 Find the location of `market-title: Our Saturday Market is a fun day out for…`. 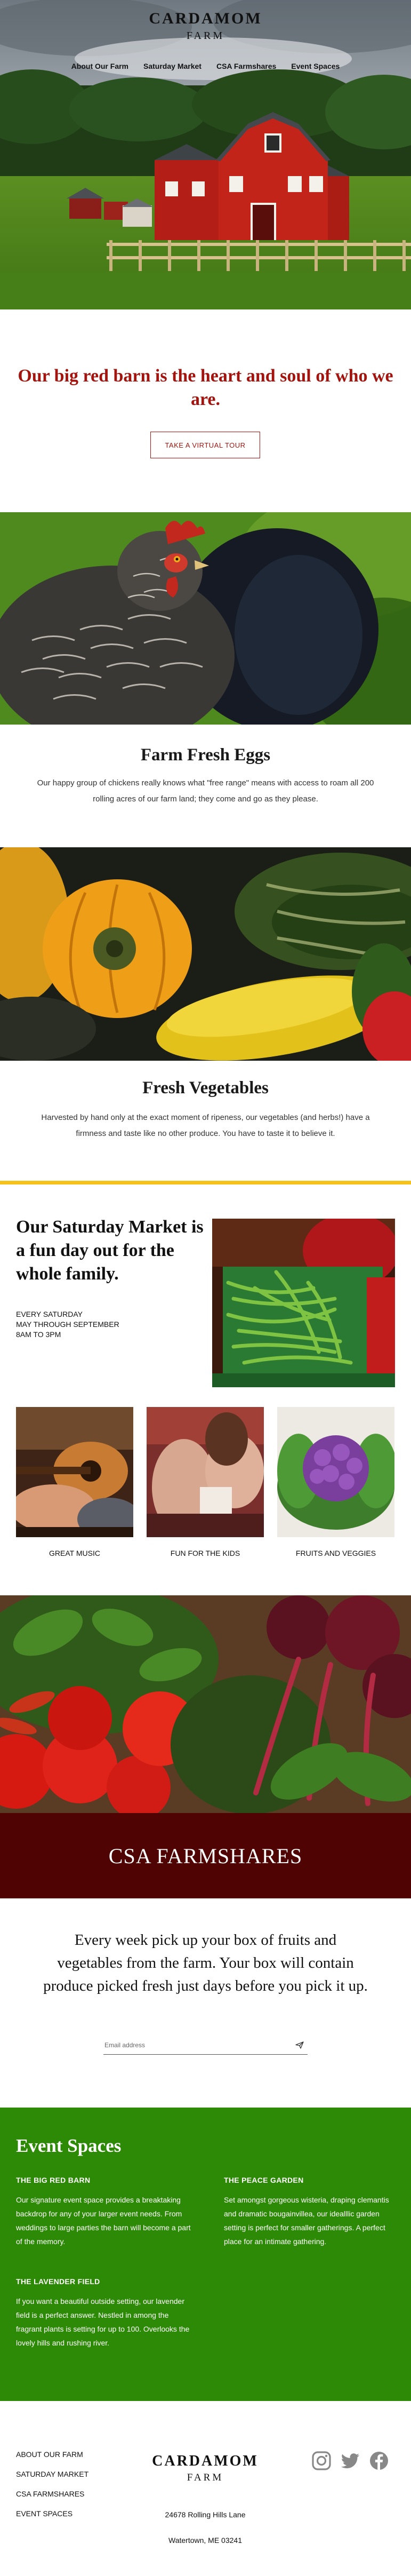

market-title: Our Saturday Market is a fun day out for… is located at coordinates (110, 1250).